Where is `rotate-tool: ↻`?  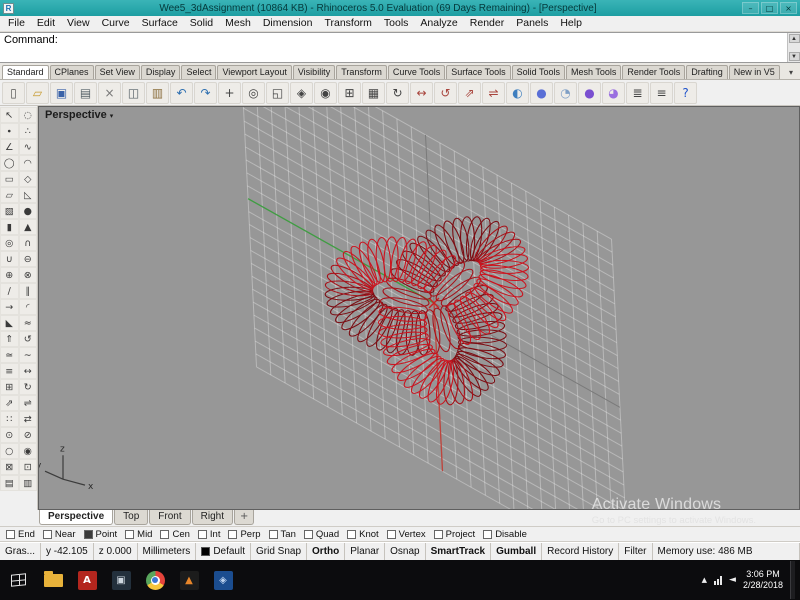 rotate-tool: ↻ is located at coordinates (27, 387).